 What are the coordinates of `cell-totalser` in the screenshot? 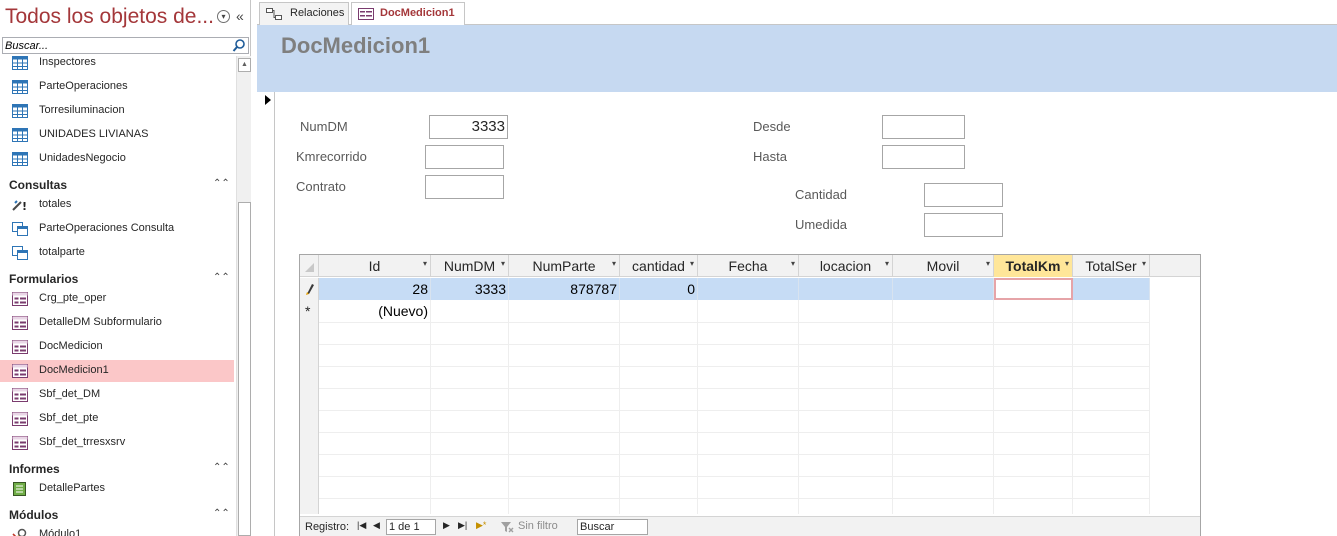 It's located at (1111, 289).